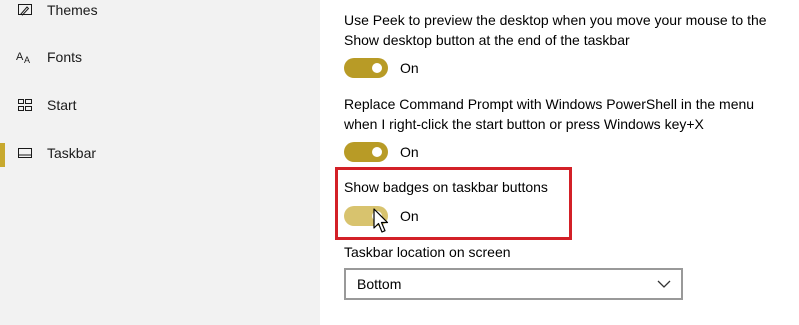 This screenshot has height=325, width=799. Describe the element at coordinates (160, 105) in the screenshot. I see `sidebar-item-start: Start` at that location.